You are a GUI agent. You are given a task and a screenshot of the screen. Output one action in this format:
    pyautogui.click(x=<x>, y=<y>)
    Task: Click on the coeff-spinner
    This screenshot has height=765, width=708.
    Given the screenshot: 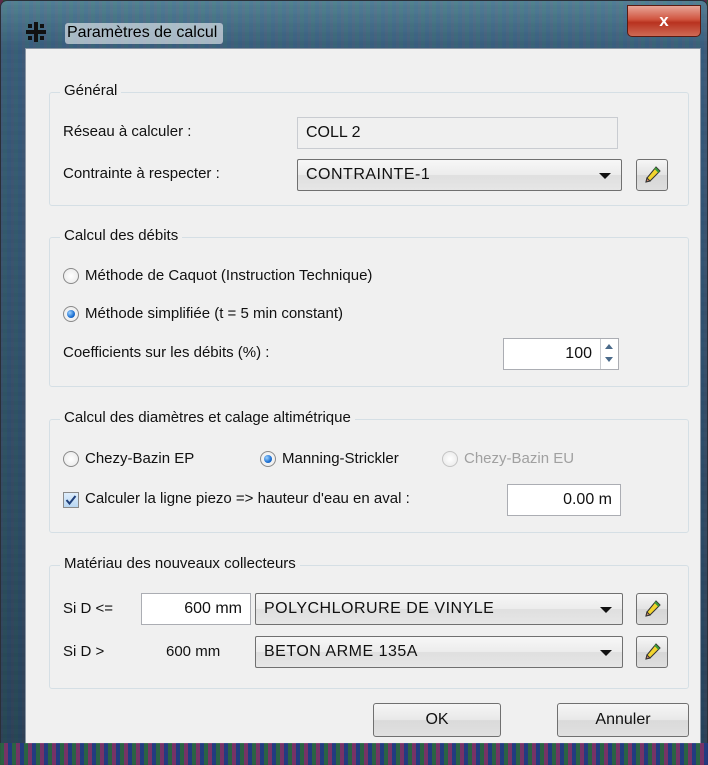 What is the action you would take?
    pyautogui.click(x=609, y=354)
    